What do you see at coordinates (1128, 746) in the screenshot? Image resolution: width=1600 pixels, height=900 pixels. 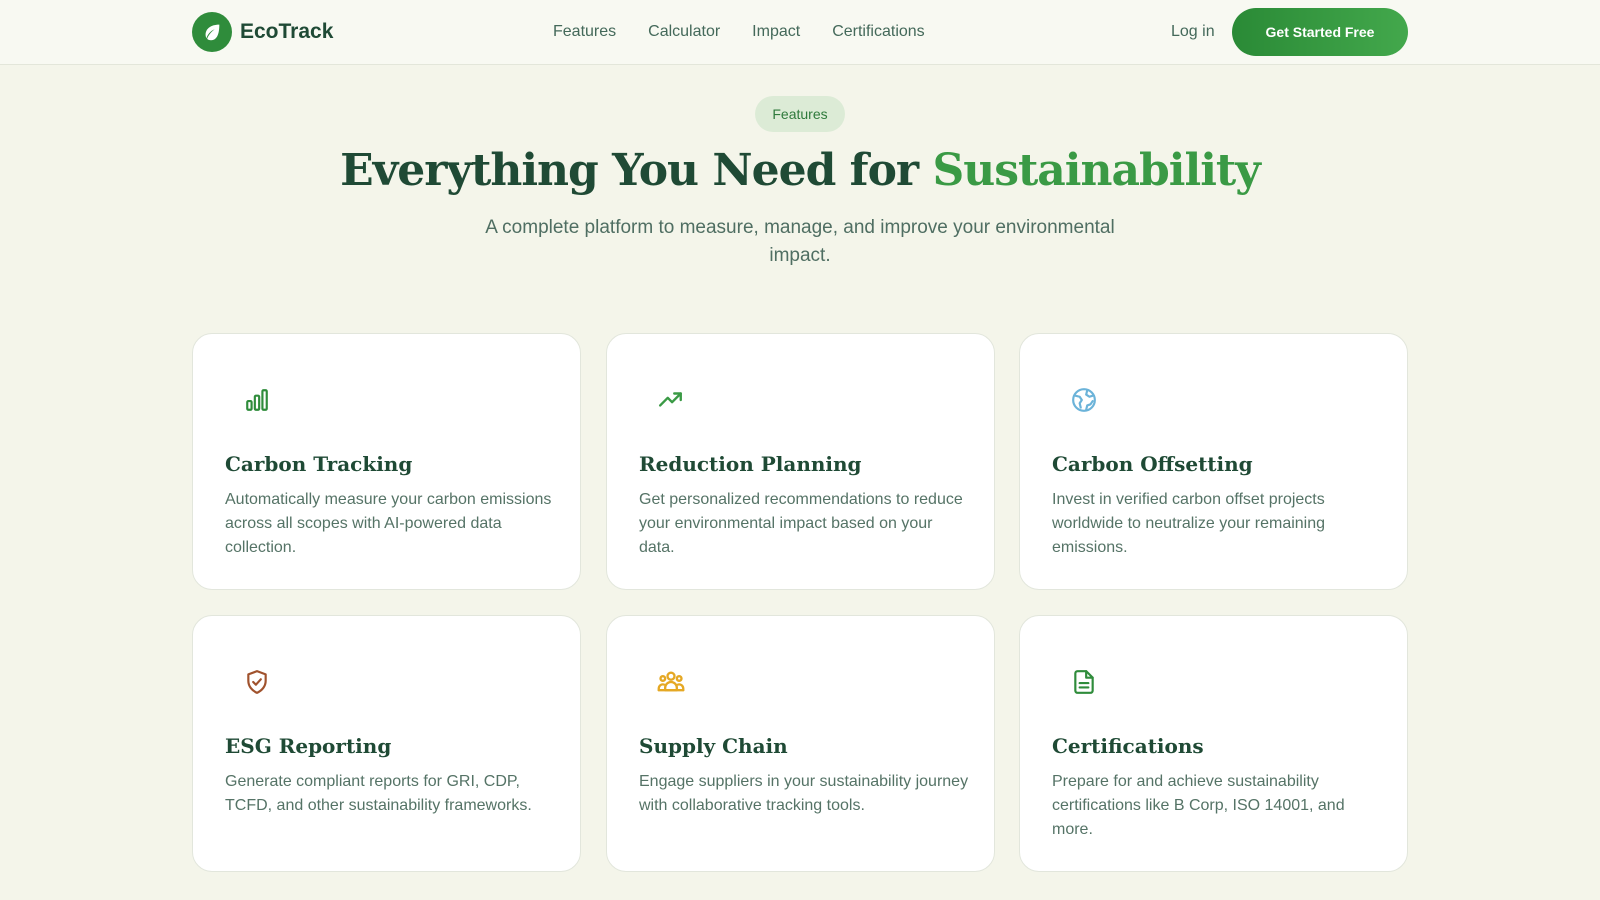 I see `feature-title: Certifications` at bounding box center [1128, 746].